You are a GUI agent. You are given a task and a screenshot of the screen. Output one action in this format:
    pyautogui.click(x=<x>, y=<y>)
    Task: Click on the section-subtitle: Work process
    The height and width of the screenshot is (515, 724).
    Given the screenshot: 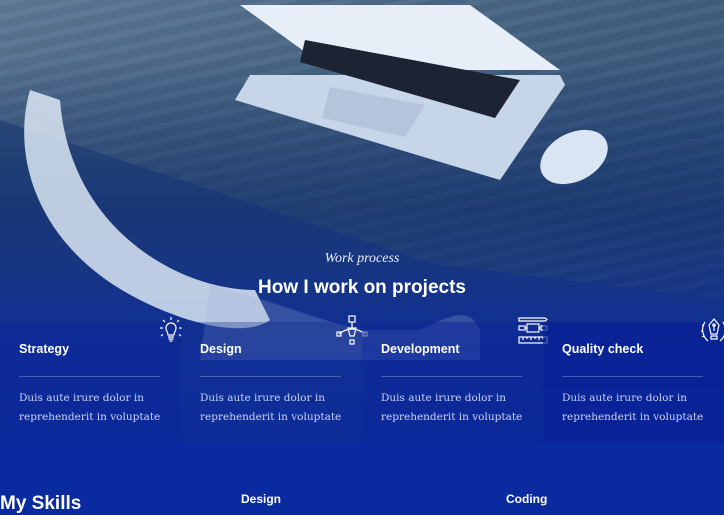 What is the action you would take?
    pyautogui.click(x=362, y=258)
    